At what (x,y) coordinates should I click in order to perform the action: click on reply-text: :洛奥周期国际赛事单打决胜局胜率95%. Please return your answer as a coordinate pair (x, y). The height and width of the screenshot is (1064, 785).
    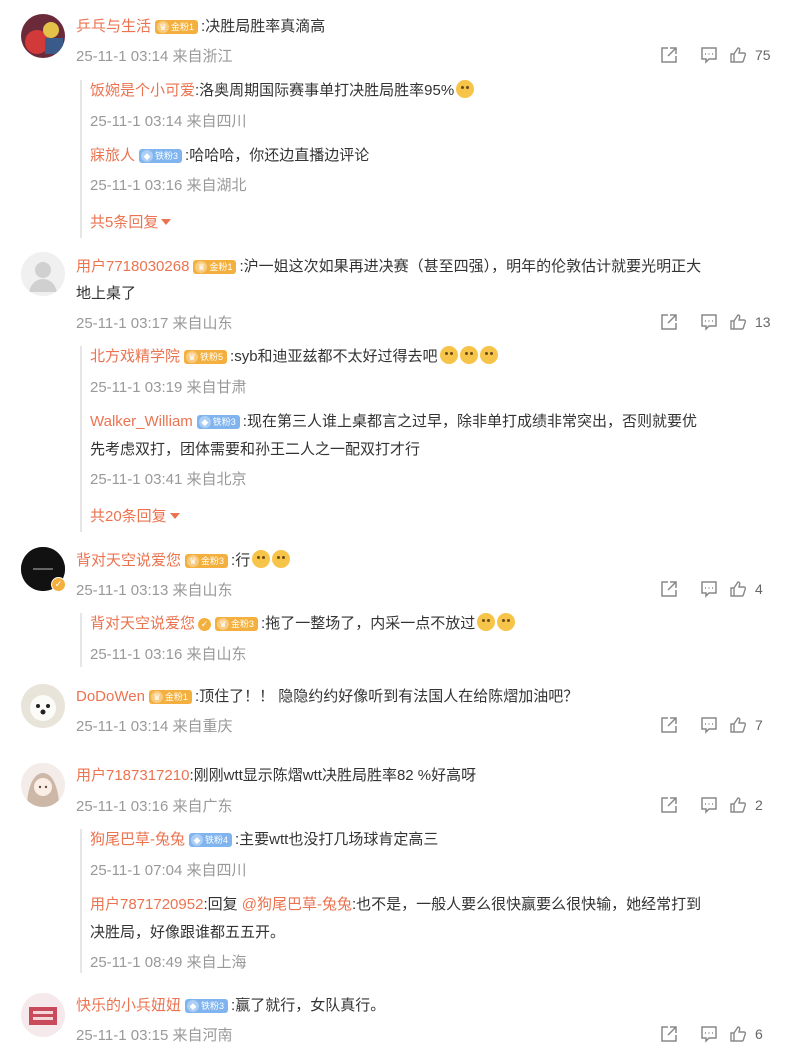
    Looking at the image, I should click on (325, 90).